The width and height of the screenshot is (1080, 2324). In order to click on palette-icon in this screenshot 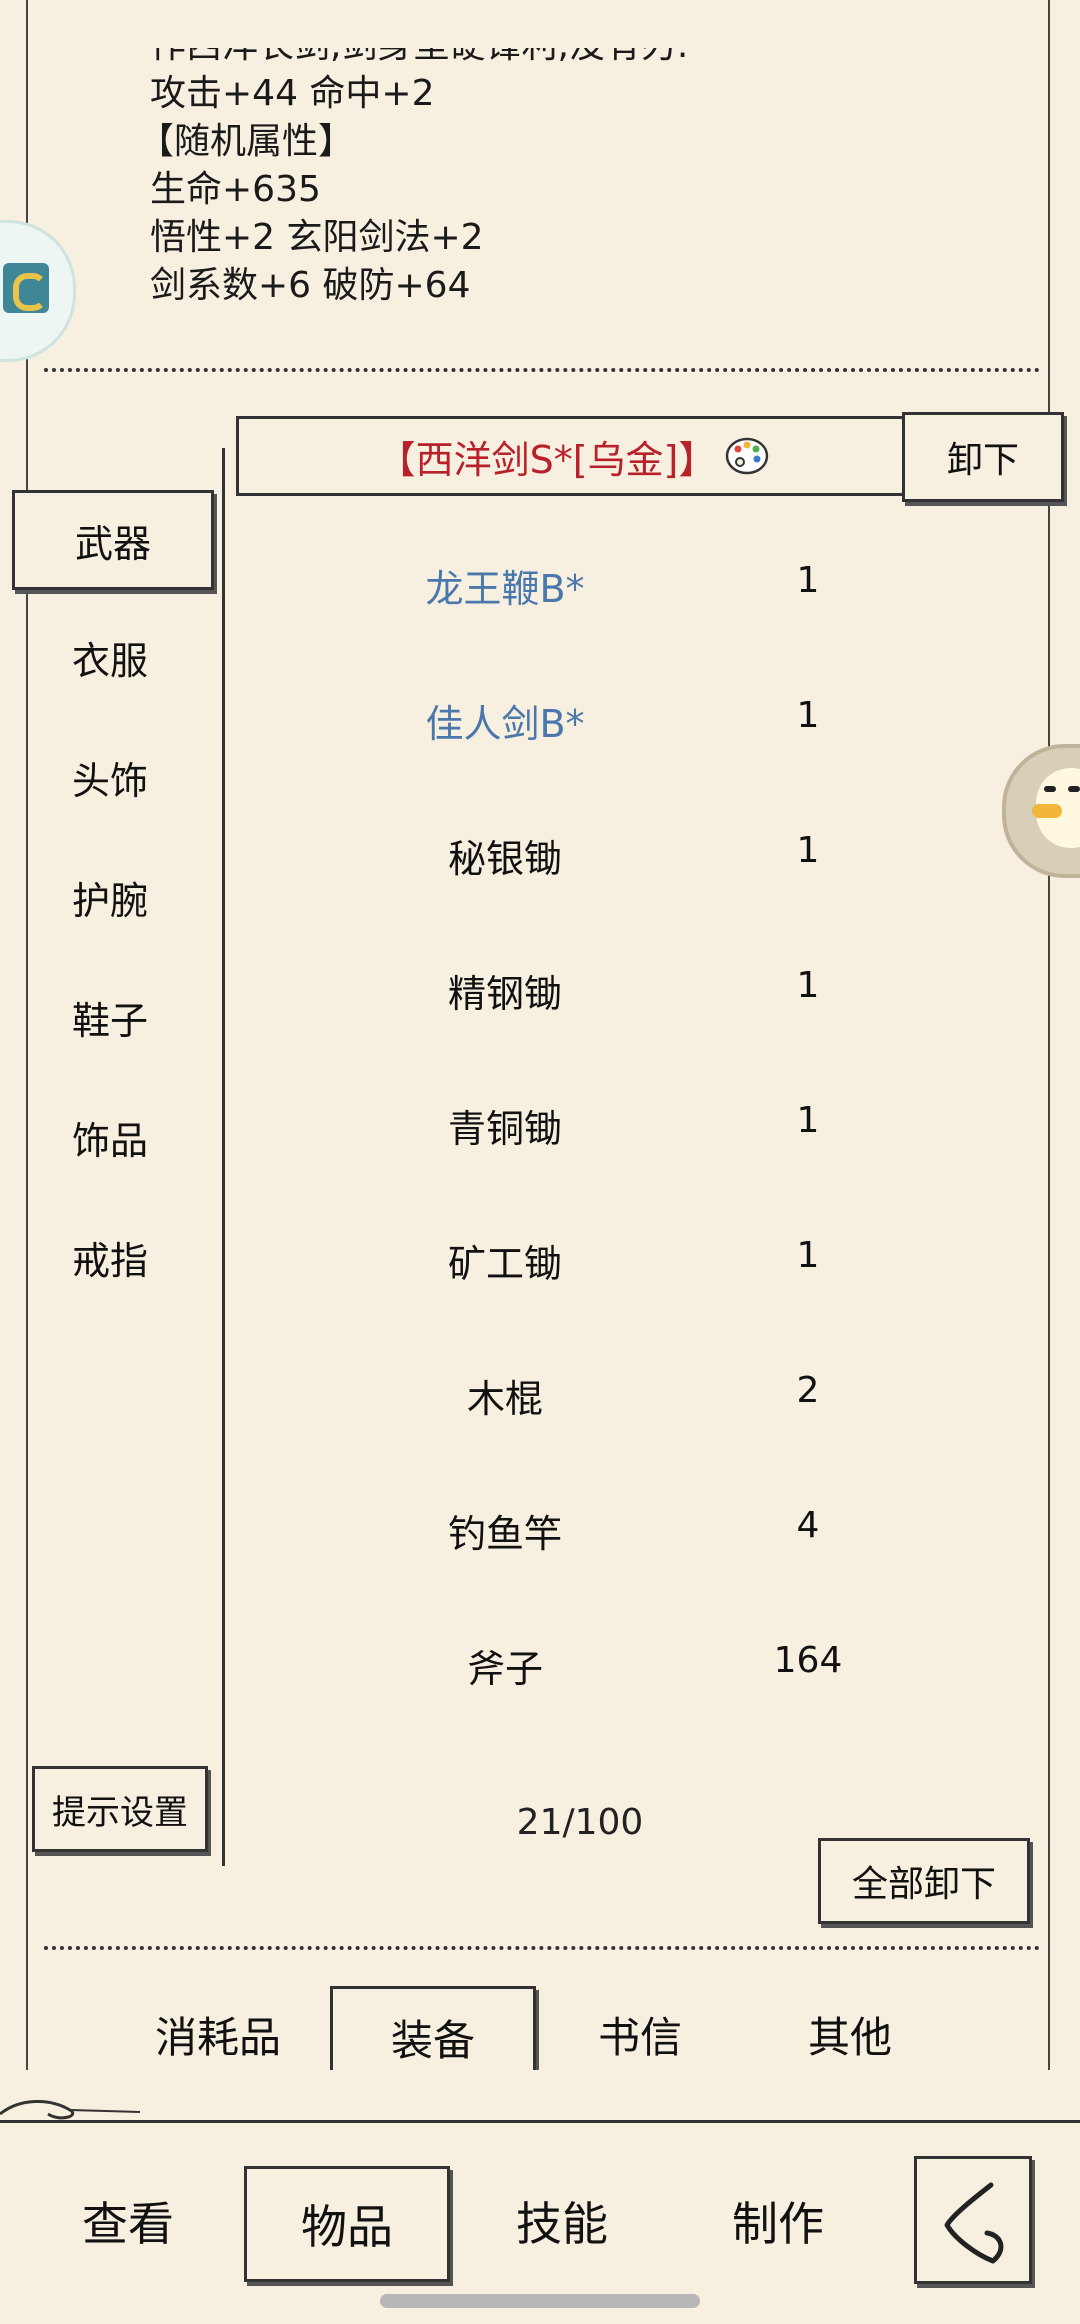, I will do `click(747, 456)`.